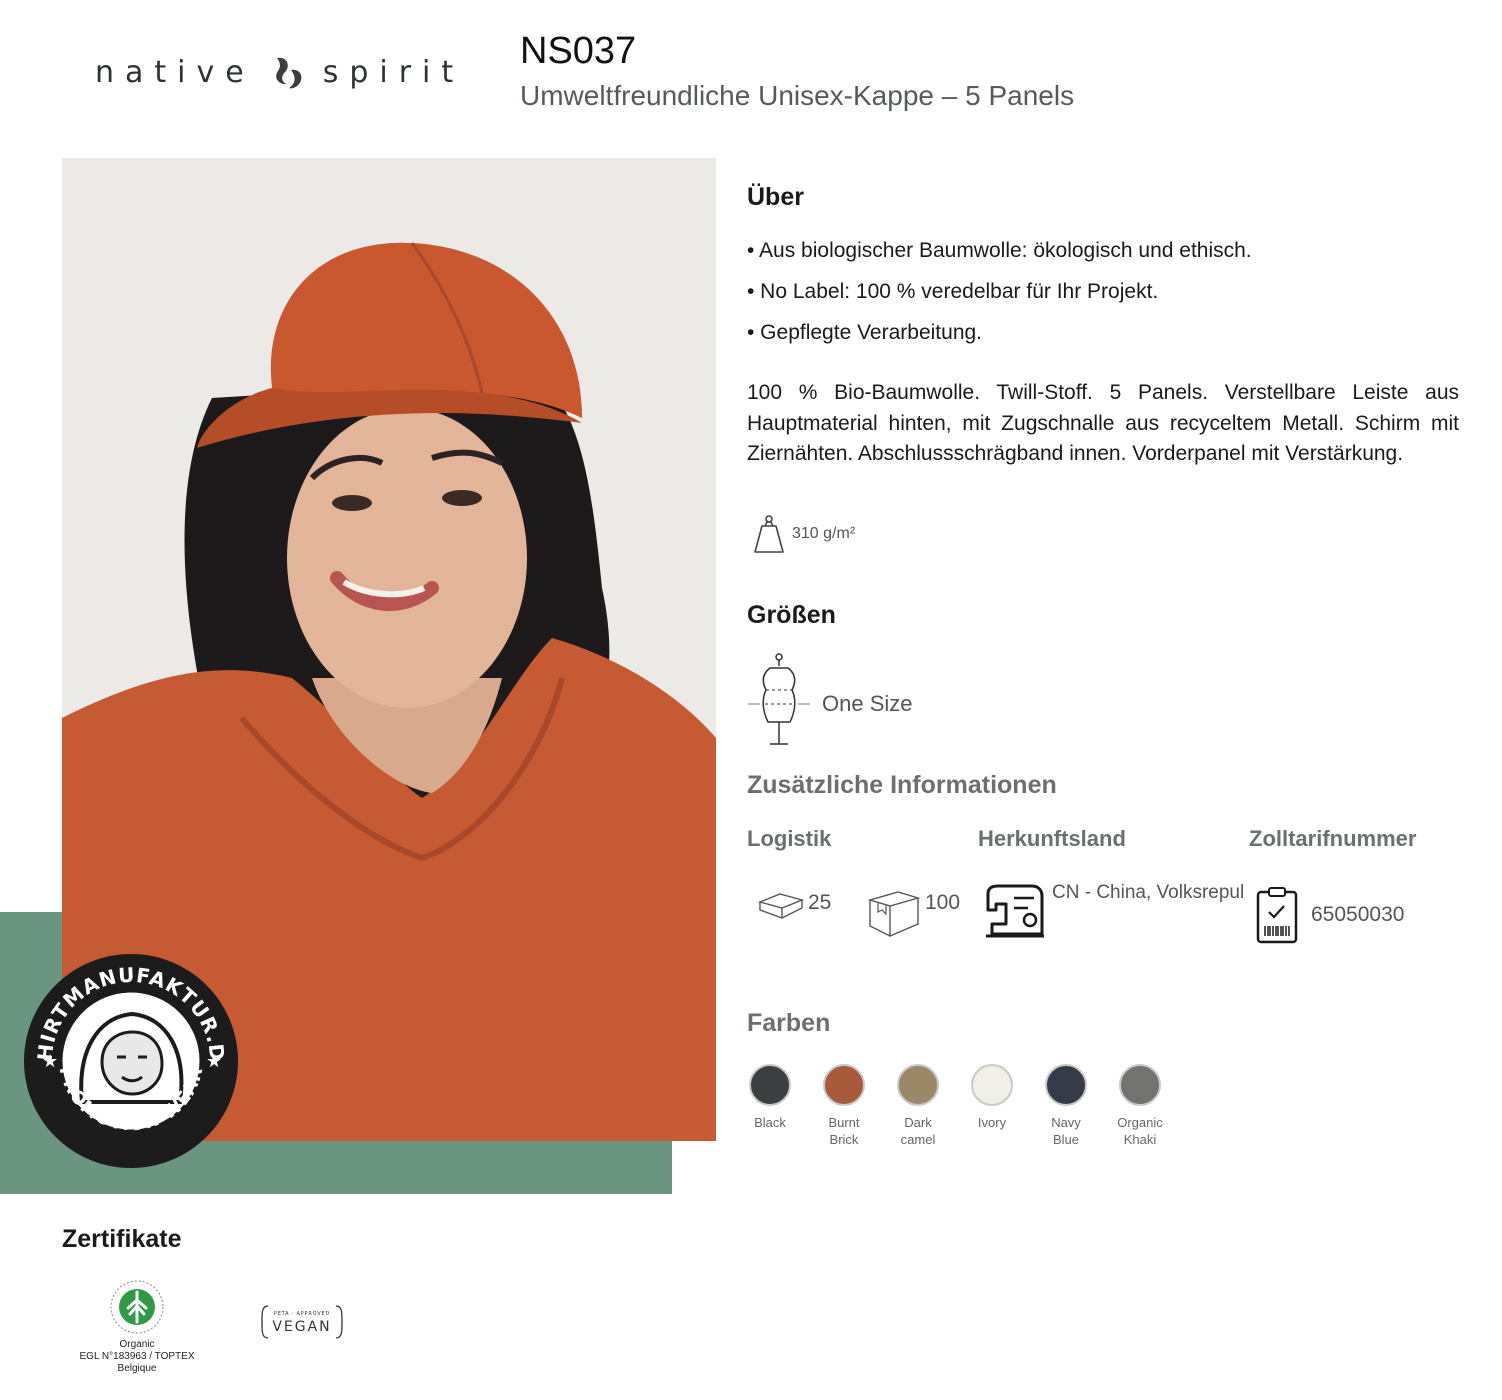  Describe the element at coordinates (1052, 838) in the screenshot. I see `origin-label: Herkunftsland` at that location.